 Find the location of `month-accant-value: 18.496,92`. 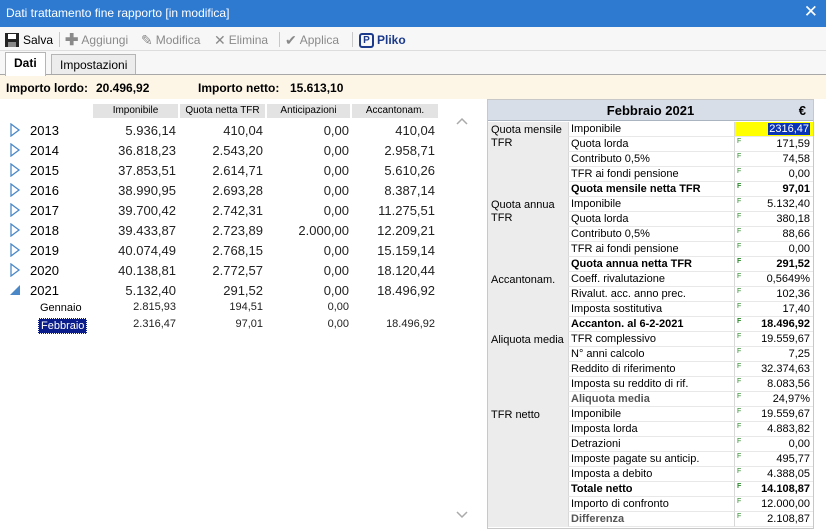

month-accant-value: 18.496,92 is located at coordinates (410, 324).